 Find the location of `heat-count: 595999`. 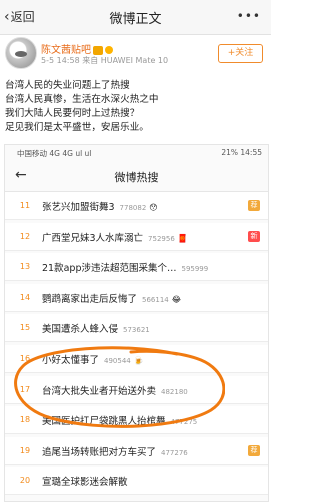

heat-count: 595999 is located at coordinates (195, 269).